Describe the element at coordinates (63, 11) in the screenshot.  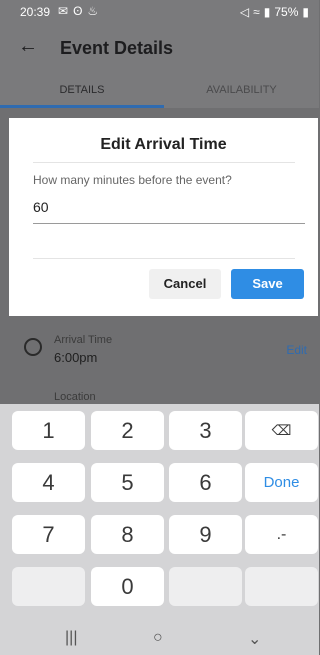
I see `mail-icon: ✉` at that location.